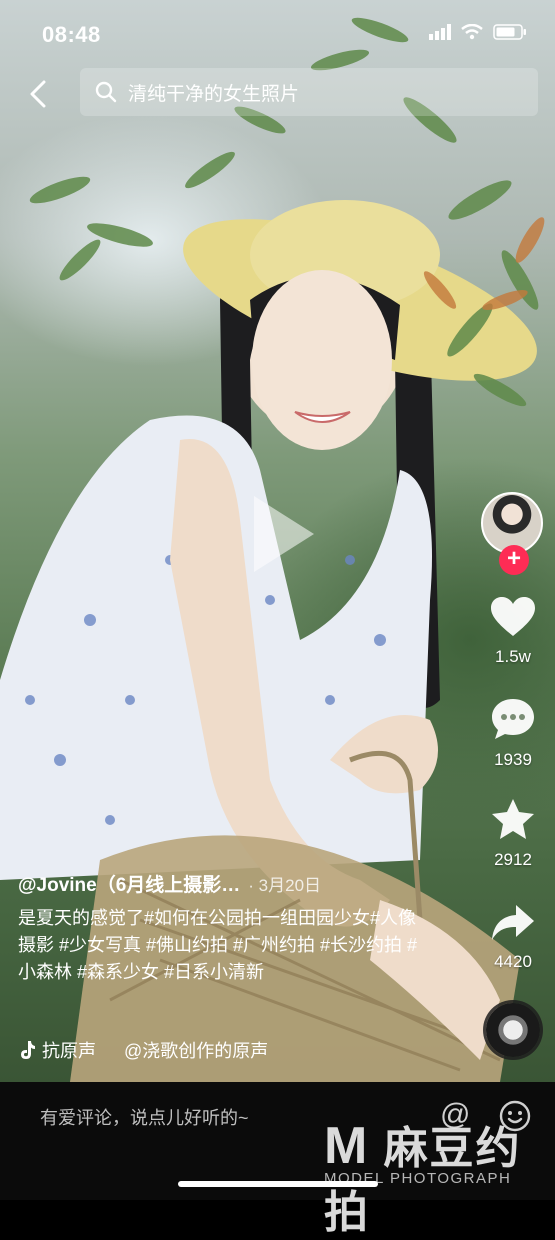 The width and height of the screenshot is (555, 1240). I want to click on share-button: 4420, so click(513, 937).